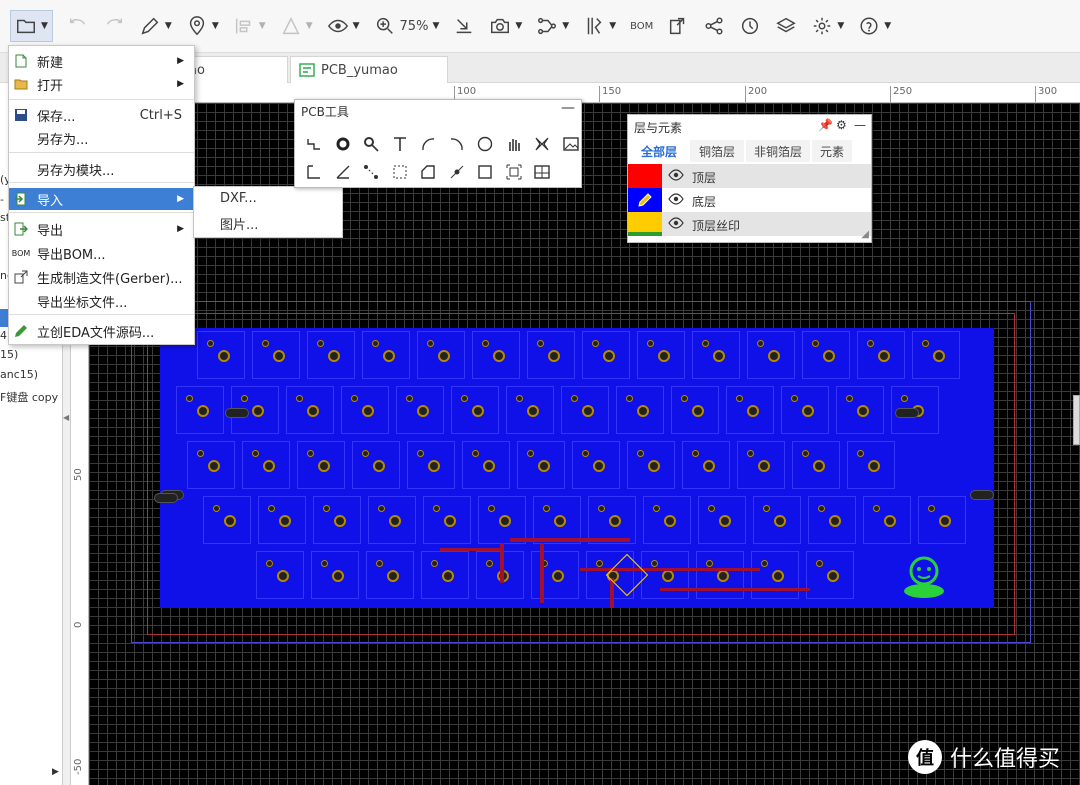 The width and height of the screenshot is (1080, 785). What do you see at coordinates (314, 144) in the screenshot?
I see `track-tool-icon` at bounding box center [314, 144].